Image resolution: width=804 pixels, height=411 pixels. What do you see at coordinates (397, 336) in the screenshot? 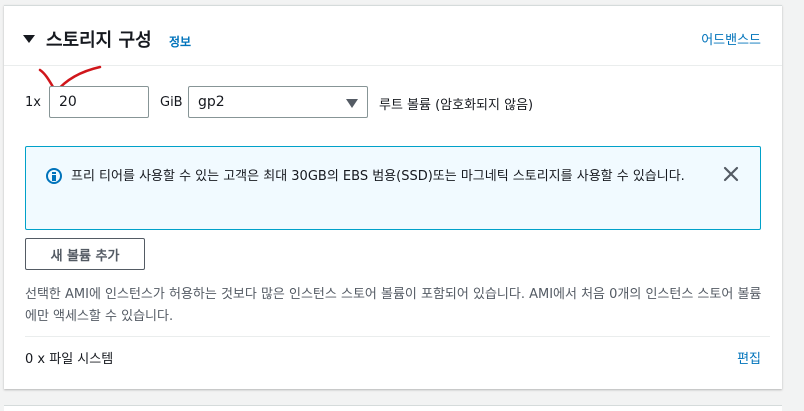
I see `divider` at bounding box center [397, 336].